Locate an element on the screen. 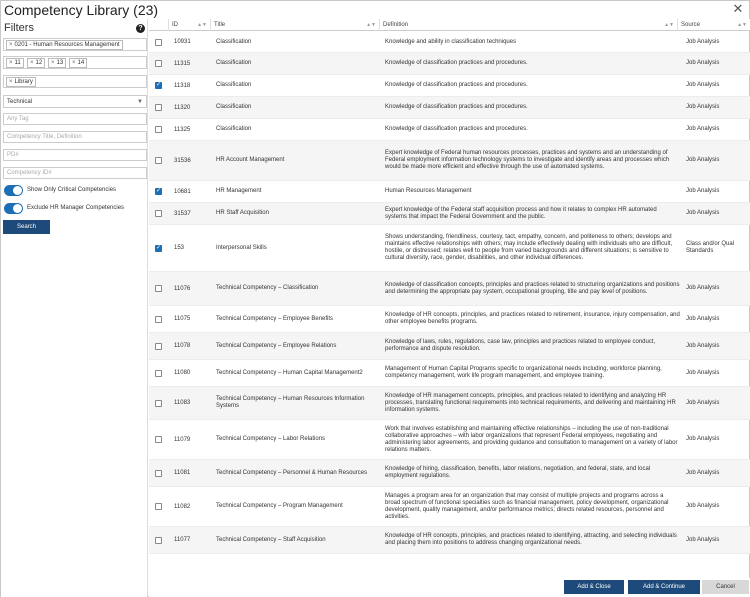 This screenshot has width=750, height=597. search-button: Search is located at coordinates (26, 227).